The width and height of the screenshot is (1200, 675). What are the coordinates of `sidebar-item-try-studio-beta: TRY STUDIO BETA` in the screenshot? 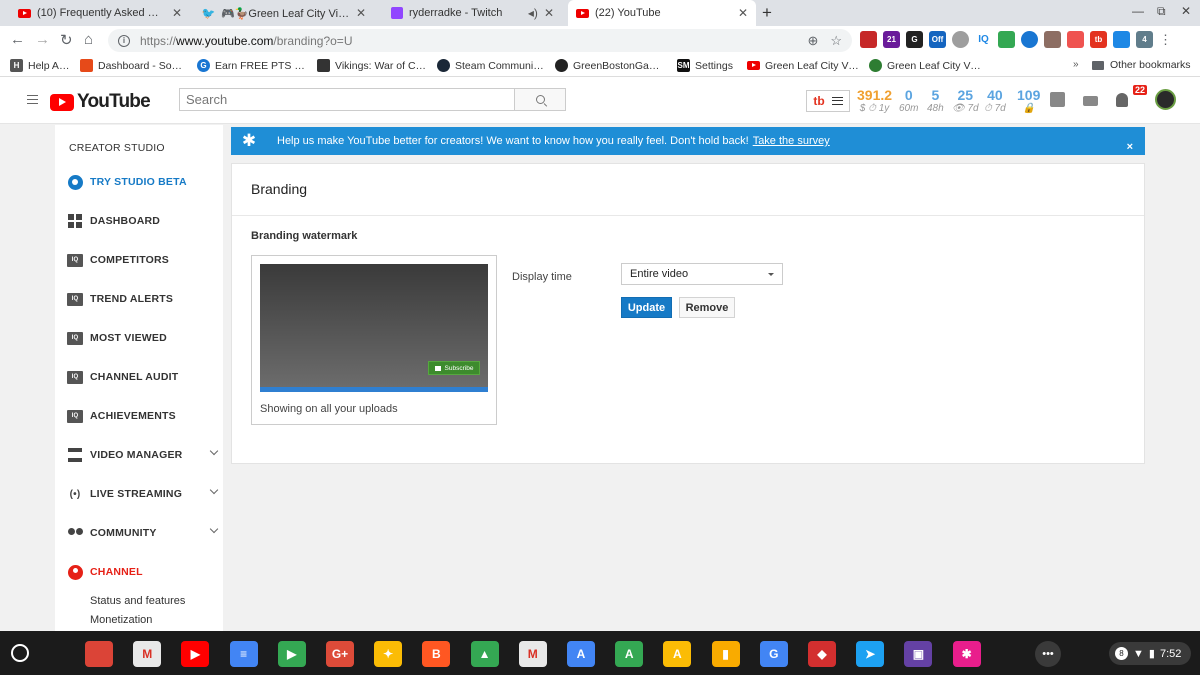 It's located at (142, 182).